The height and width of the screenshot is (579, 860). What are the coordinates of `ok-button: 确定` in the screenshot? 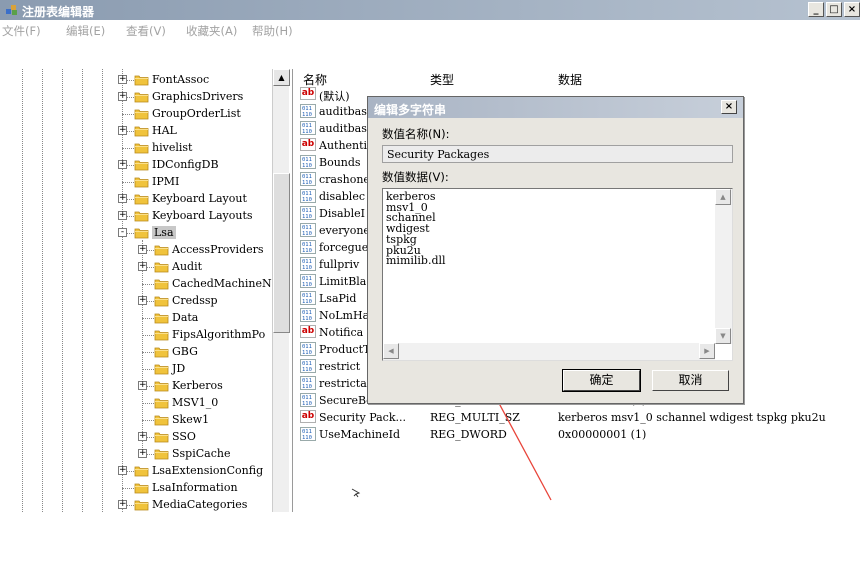 It's located at (601, 380).